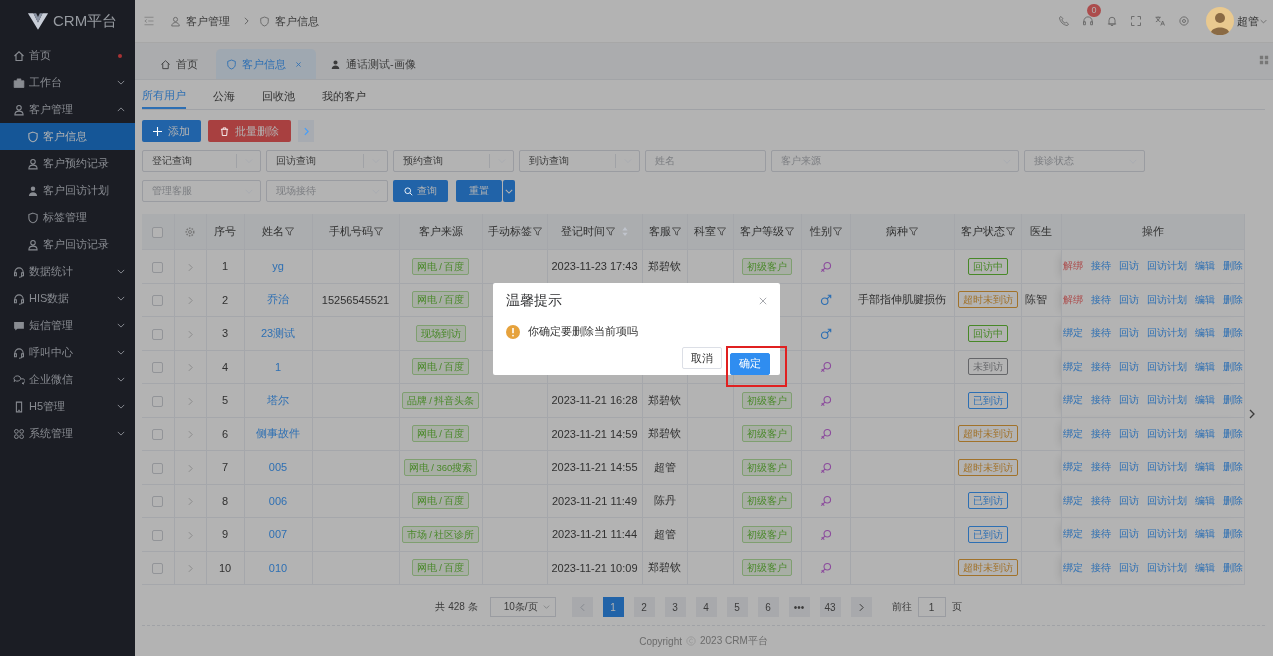 The width and height of the screenshot is (1273, 656). I want to click on customer-name-link: 侧事故件, so click(278, 433).